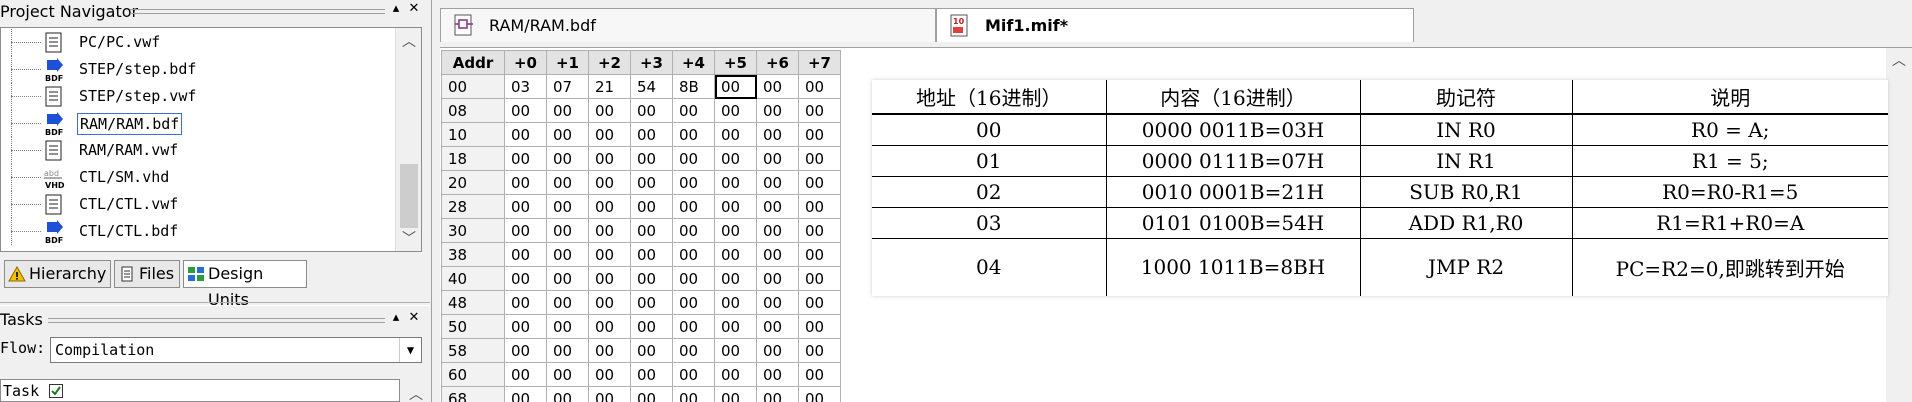 The height and width of the screenshot is (402, 1912). What do you see at coordinates (396, 8) in the screenshot?
I see `pin-icon: ▴` at bounding box center [396, 8].